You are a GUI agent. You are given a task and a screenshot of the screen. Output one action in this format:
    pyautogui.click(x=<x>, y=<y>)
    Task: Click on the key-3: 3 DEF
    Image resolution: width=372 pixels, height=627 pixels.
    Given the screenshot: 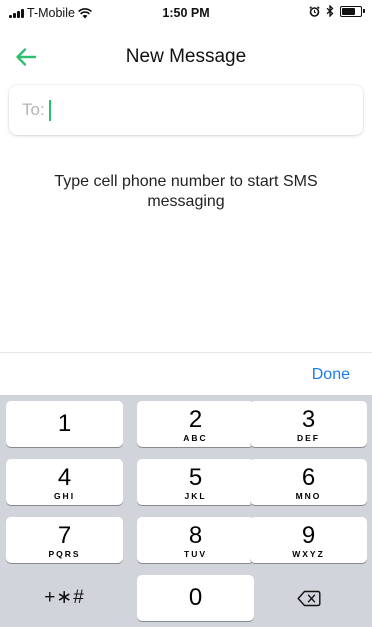 What is the action you would take?
    pyautogui.click(x=308, y=424)
    